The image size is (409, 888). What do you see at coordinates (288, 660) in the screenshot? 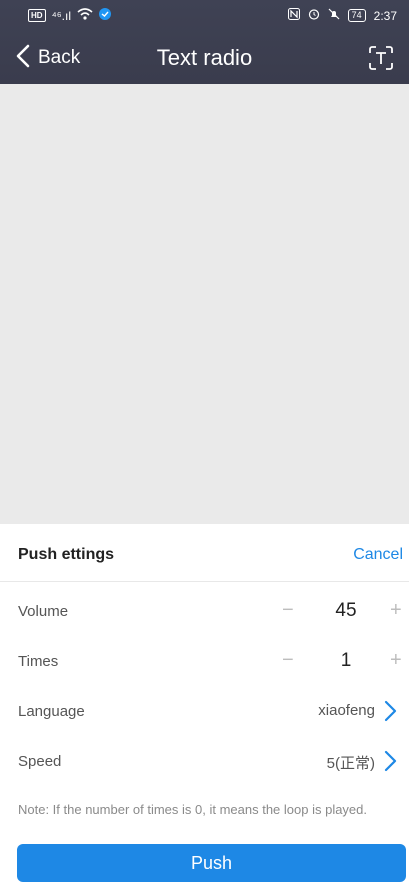
I see `times-decrease-button: −` at bounding box center [288, 660].